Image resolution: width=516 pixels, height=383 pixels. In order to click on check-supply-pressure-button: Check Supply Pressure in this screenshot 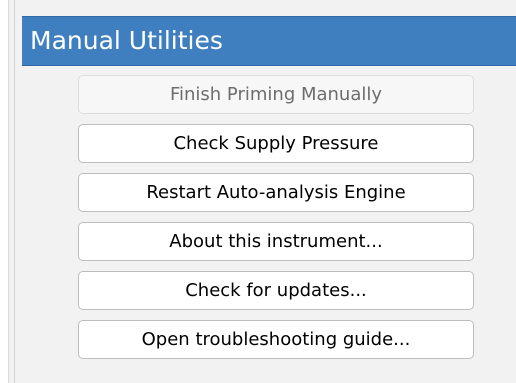, I will do `click(276, 143)`.